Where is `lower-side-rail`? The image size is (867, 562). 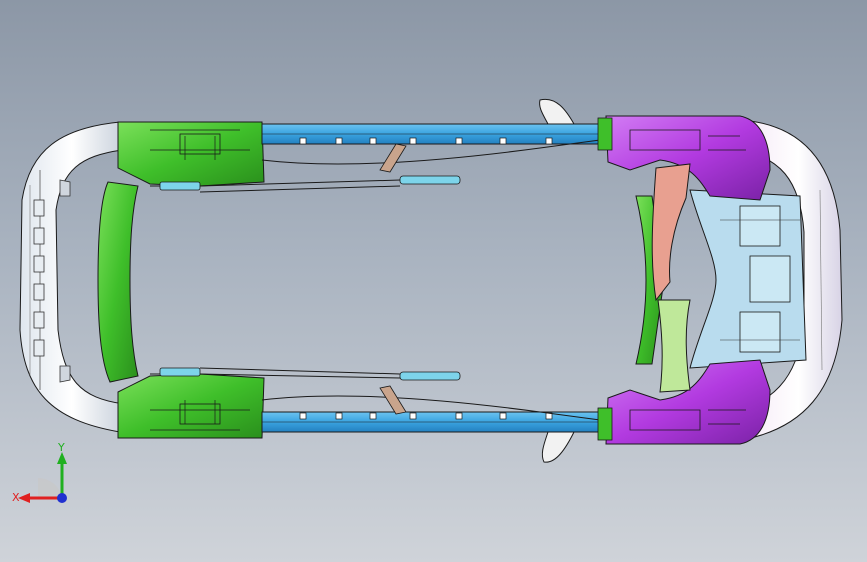 lower-side-rail is located at coordinates (436, 422).